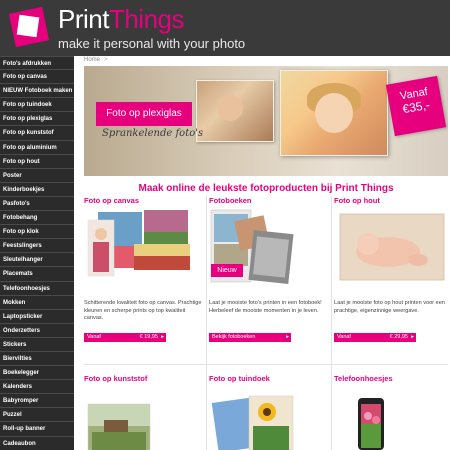  I want to click on sidebar-item-kinderboekjes: Kinderboekjes, so click(37, 190).